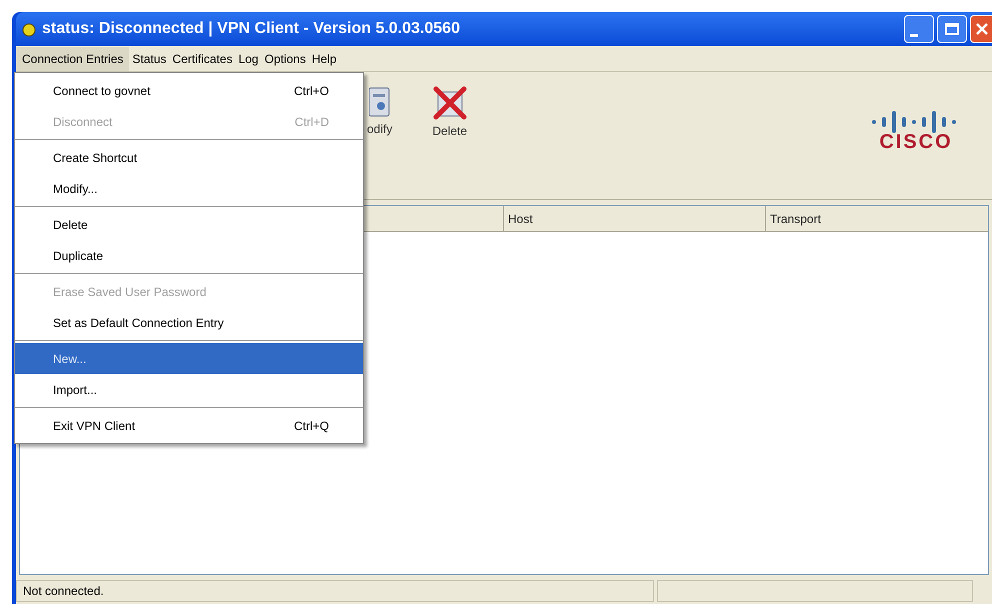  I want to click on maximize-button, so click(952, 29).